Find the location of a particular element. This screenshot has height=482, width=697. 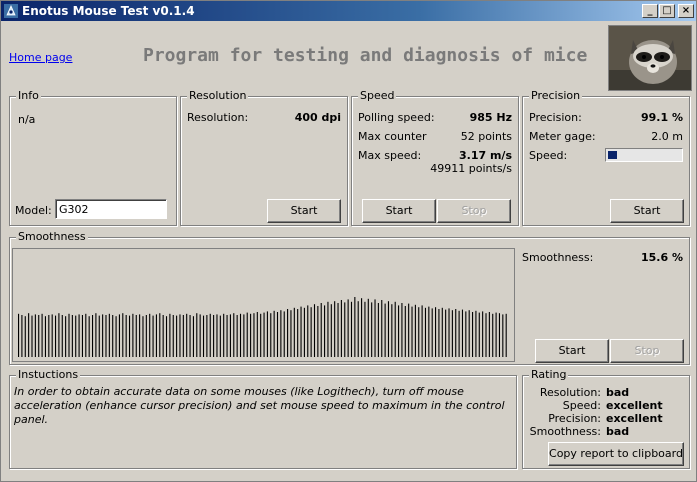

smoothness-value: 15.6 % is located at coordinates (662, 257).